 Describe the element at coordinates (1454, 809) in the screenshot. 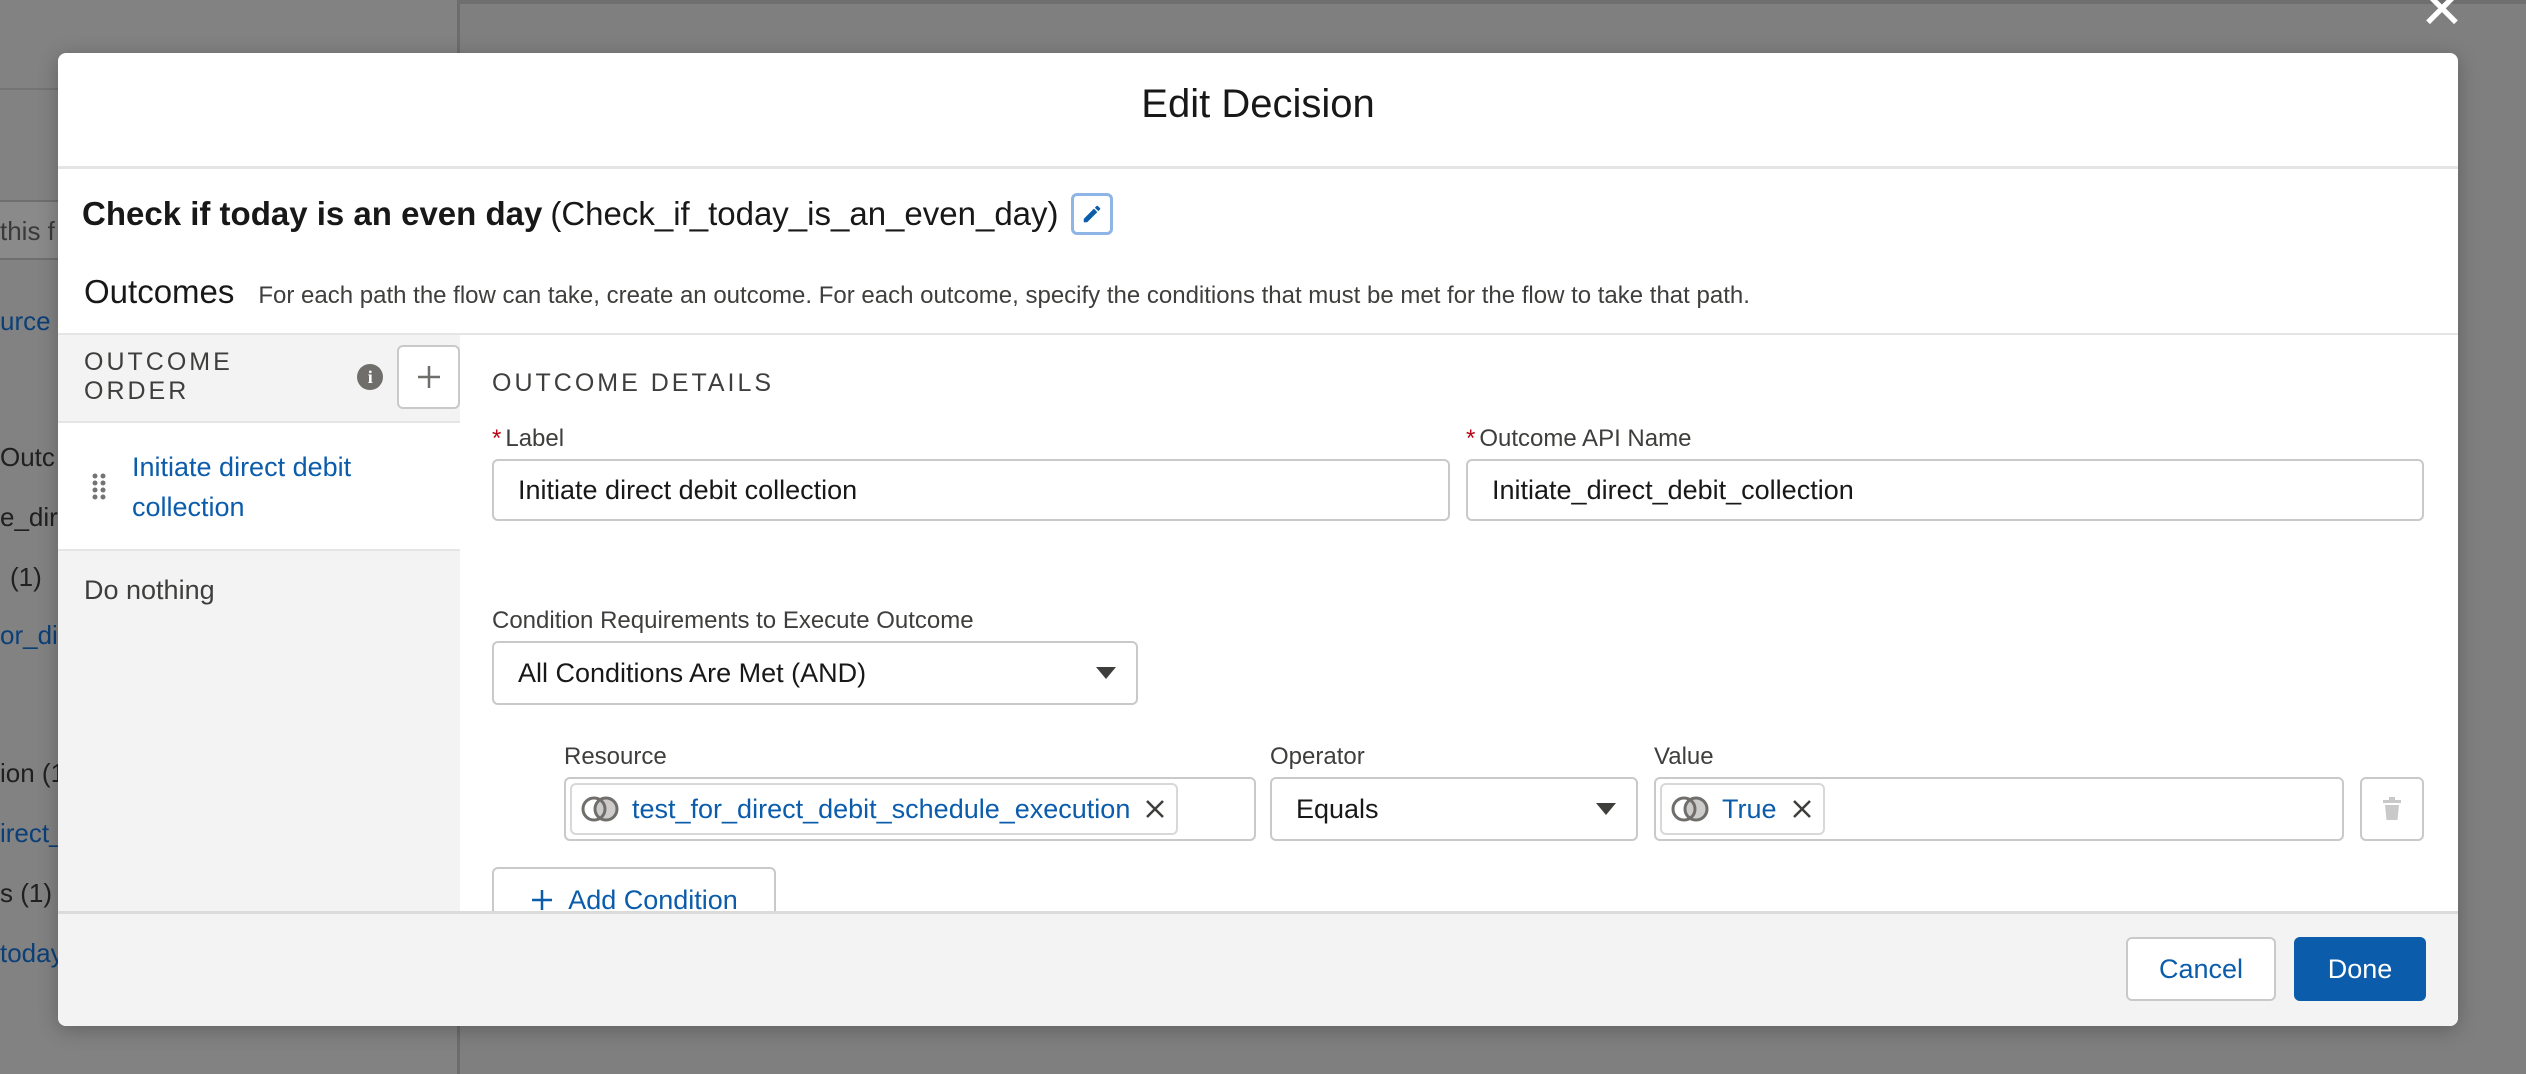

I see `operator-select: Equals` at that location.